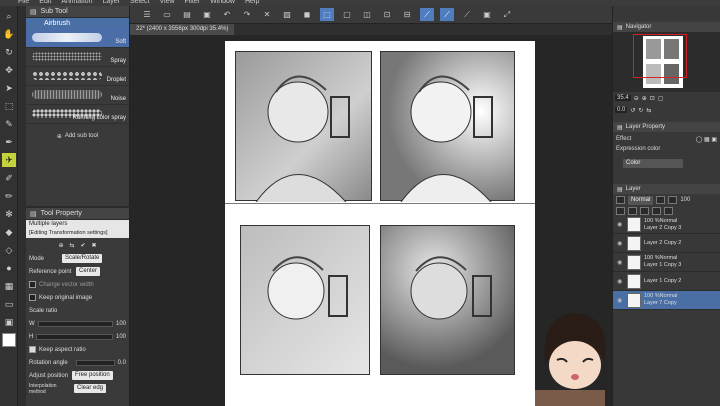  I want to click on lock-button, so click(661, 200).